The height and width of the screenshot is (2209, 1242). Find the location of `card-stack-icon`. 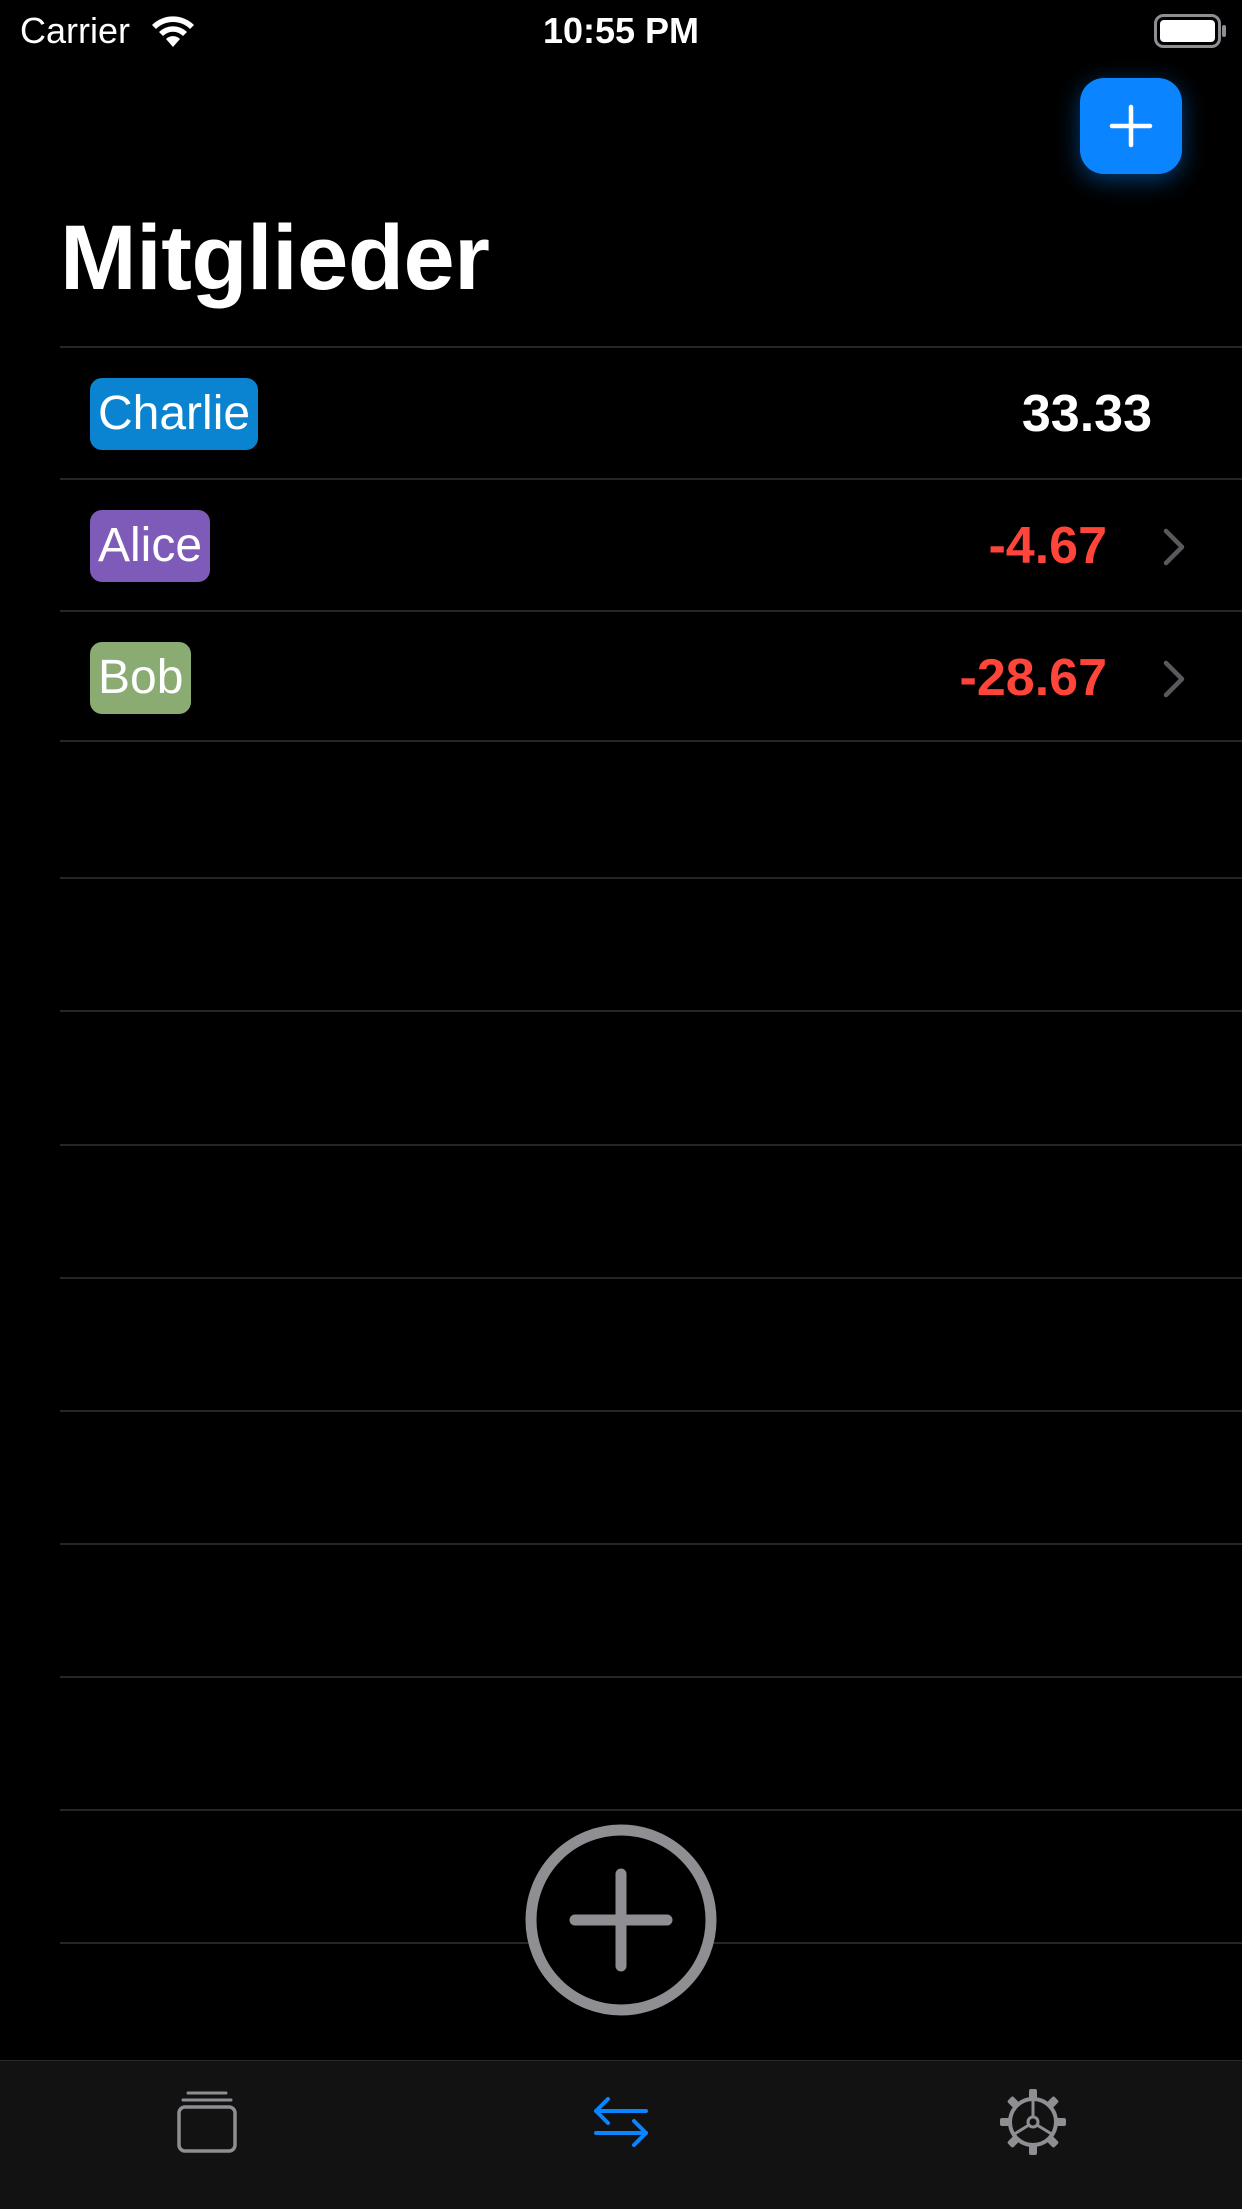

card-stack-icon is located at coordinates (207, 2122).